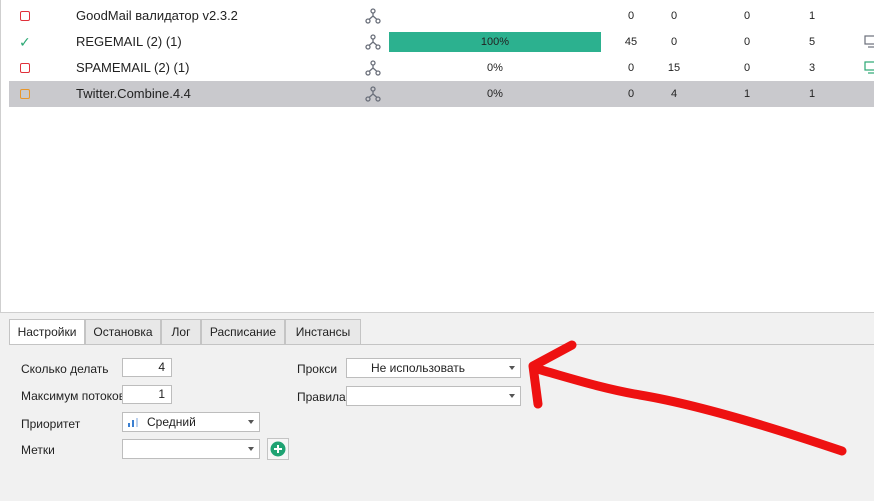 The image size is (874, 501). What do you see at coordinates (147, 367) in the screenshot?
I see `count-input: 4` at bounding box center [147, 367].